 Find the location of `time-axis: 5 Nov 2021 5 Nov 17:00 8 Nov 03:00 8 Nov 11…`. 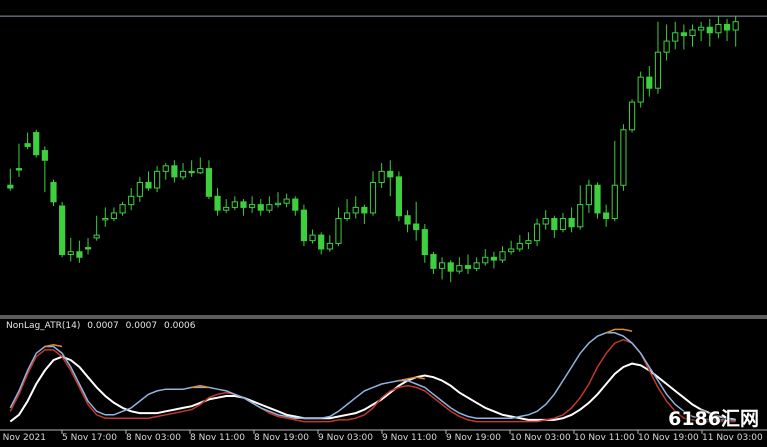

time-axis: 5 Nov 2021 5 Nov 17:00 8 Nov 03:00 8 Nov 11… is located at coordinates (383, 439).